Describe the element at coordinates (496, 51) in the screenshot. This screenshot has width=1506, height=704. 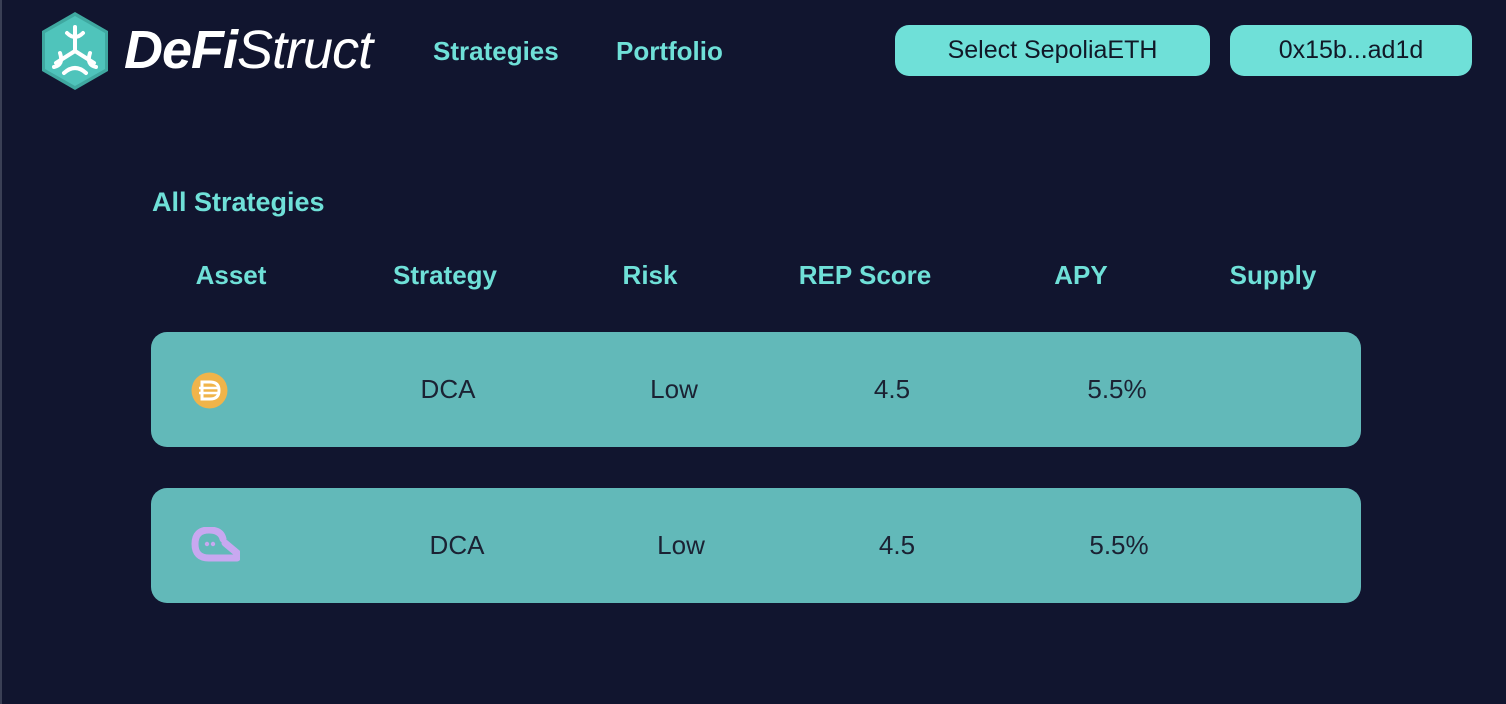
I see `nav-strategies-link: Strategies` at that location.